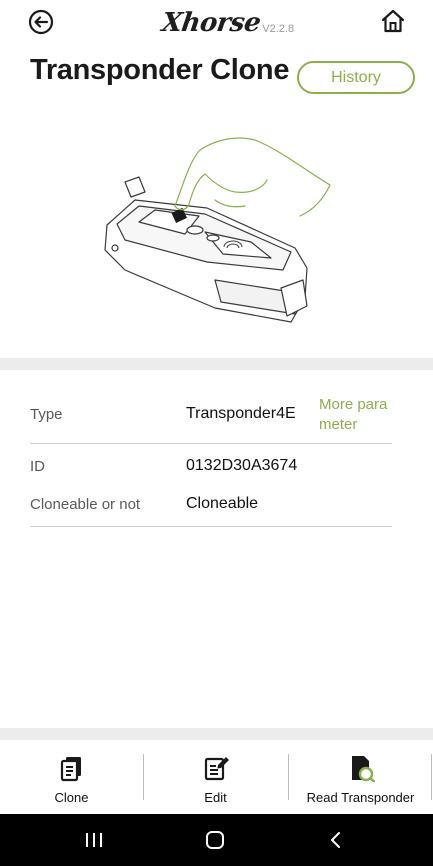  Describe the element at coordinates (356, 77) in the screenshot. I see `history-button: History` at that location.